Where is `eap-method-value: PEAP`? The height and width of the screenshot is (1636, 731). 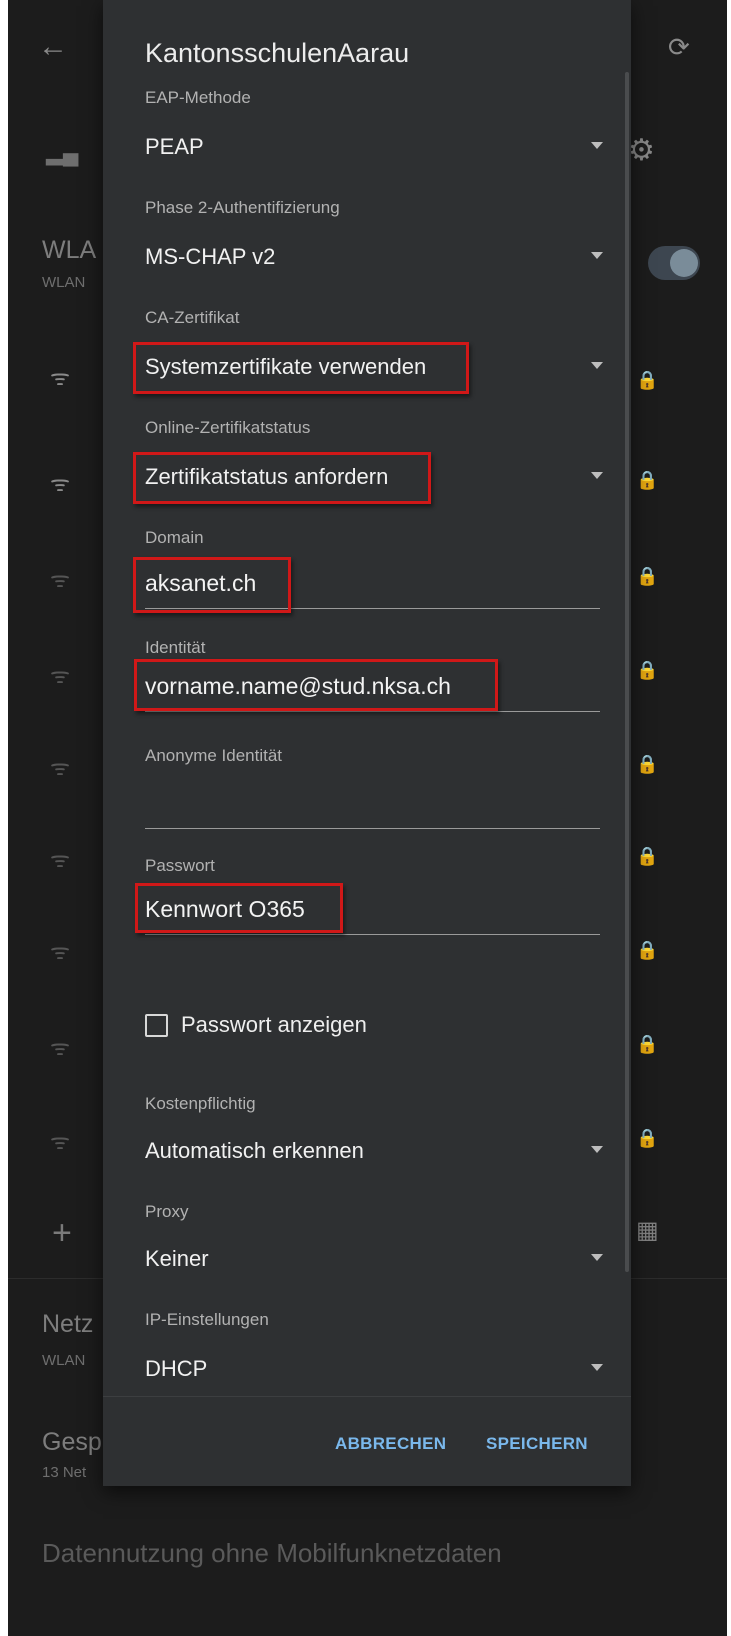 eap-method-value: PEAP is located at coordinates (174, 146).